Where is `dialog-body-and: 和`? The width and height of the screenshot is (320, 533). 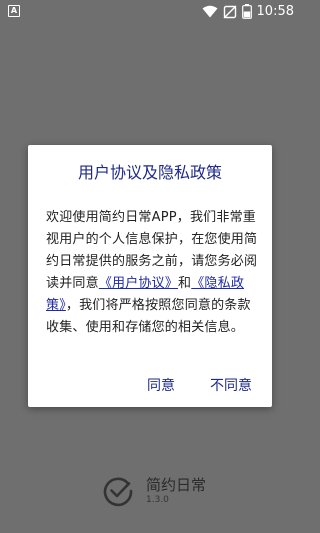
dialog-body-and: 和 is located at coordinates (185, 283).